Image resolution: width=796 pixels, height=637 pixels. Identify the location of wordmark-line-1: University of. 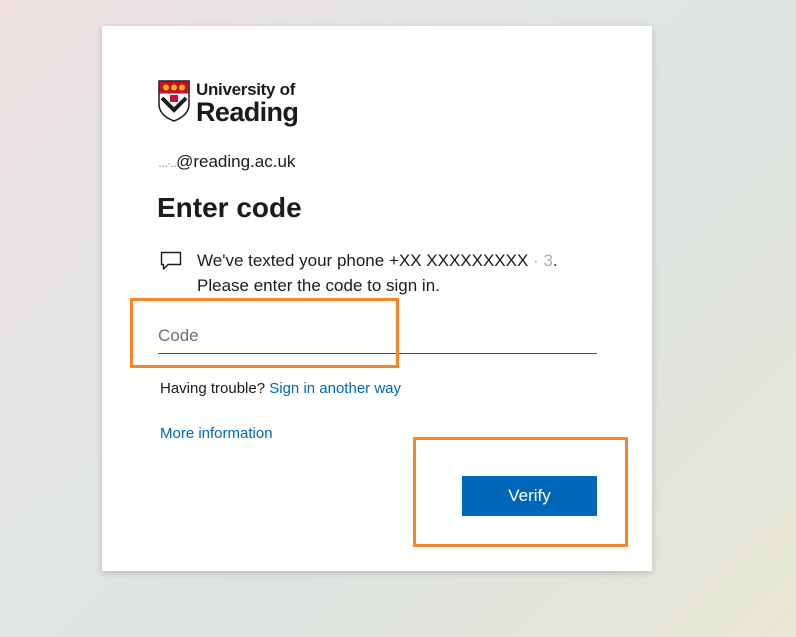
(246, 89).